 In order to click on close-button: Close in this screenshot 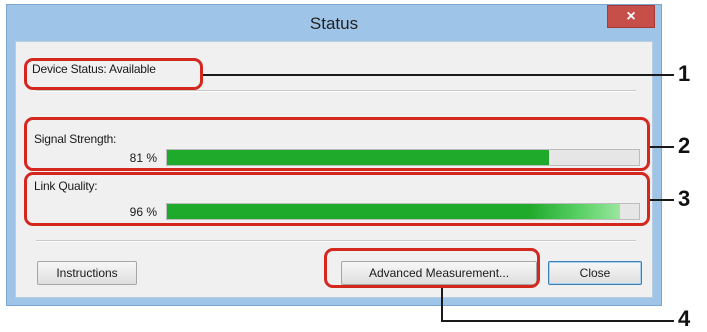, I will do `click(595, 273)`.